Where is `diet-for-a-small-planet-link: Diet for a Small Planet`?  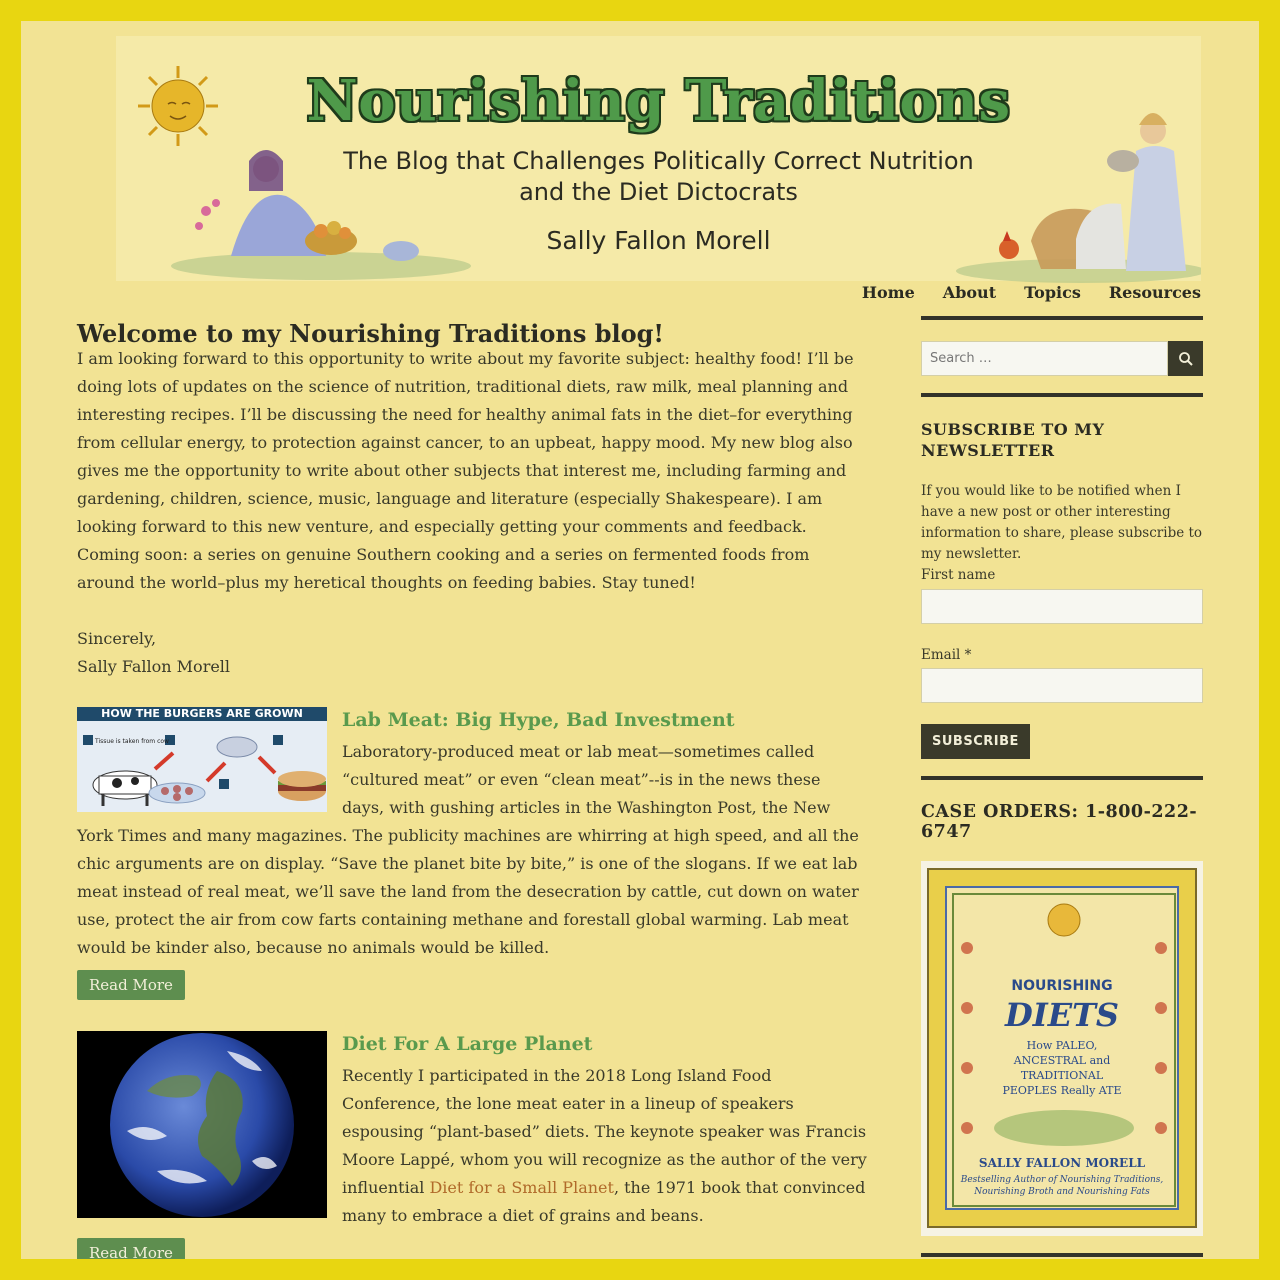
diet-for-a-small-planet-link: Diet for a Small Planet is located at coordinates (521, 1187).